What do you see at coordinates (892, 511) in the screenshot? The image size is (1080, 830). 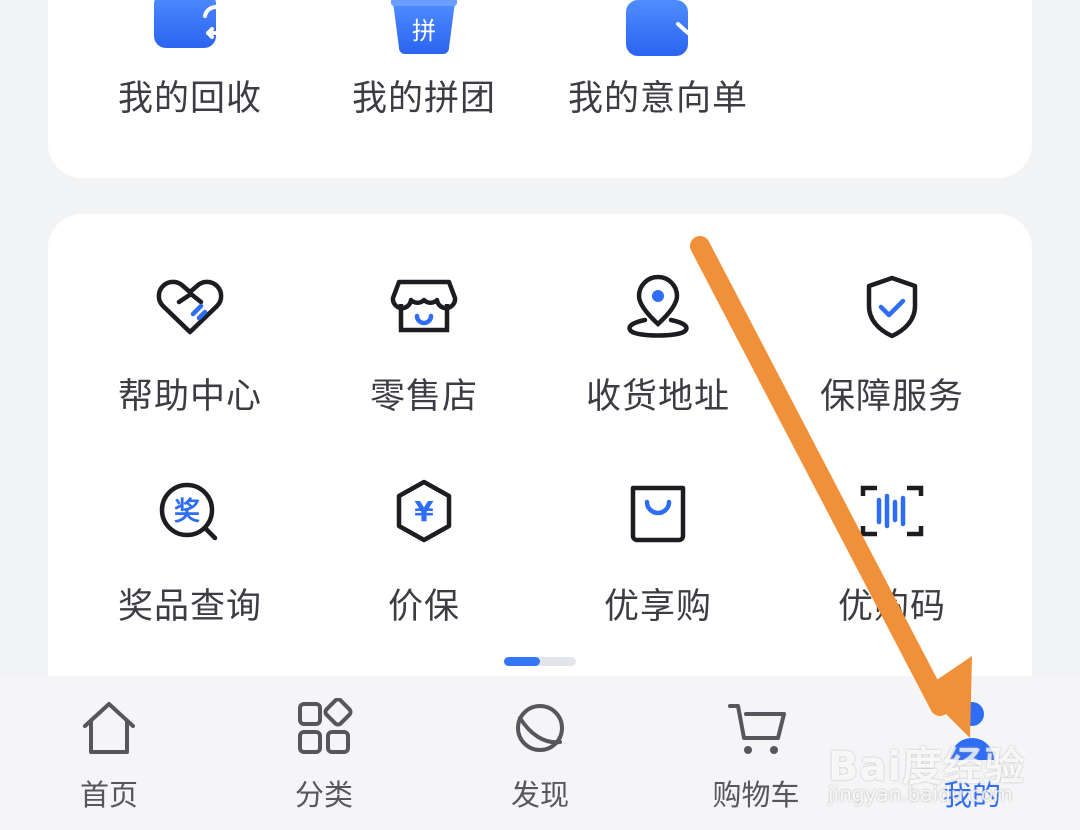 I see `scan-code-icon` at bounding box center [892, 511].